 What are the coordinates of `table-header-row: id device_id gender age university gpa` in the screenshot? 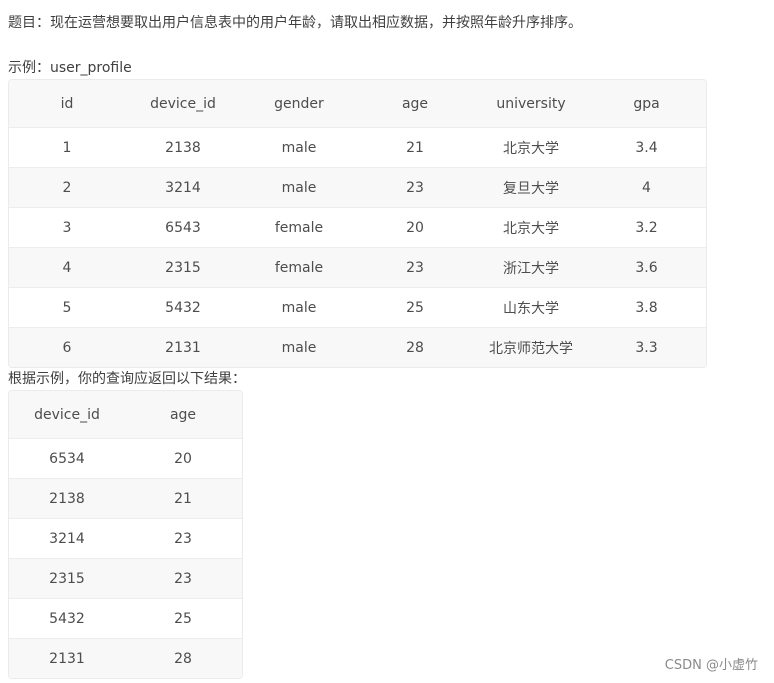 It's located at (357, 103).